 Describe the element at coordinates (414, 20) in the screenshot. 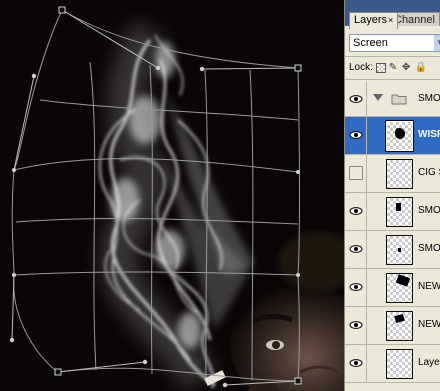

I see `tab-channels-label: Channel` at that location.